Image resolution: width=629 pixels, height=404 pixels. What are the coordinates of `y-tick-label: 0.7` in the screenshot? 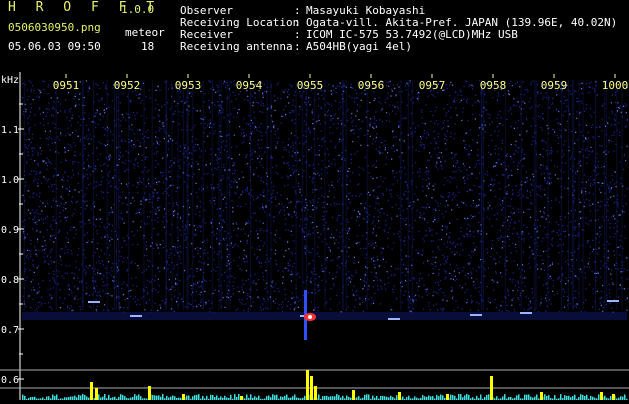 It's located at (10, 330).